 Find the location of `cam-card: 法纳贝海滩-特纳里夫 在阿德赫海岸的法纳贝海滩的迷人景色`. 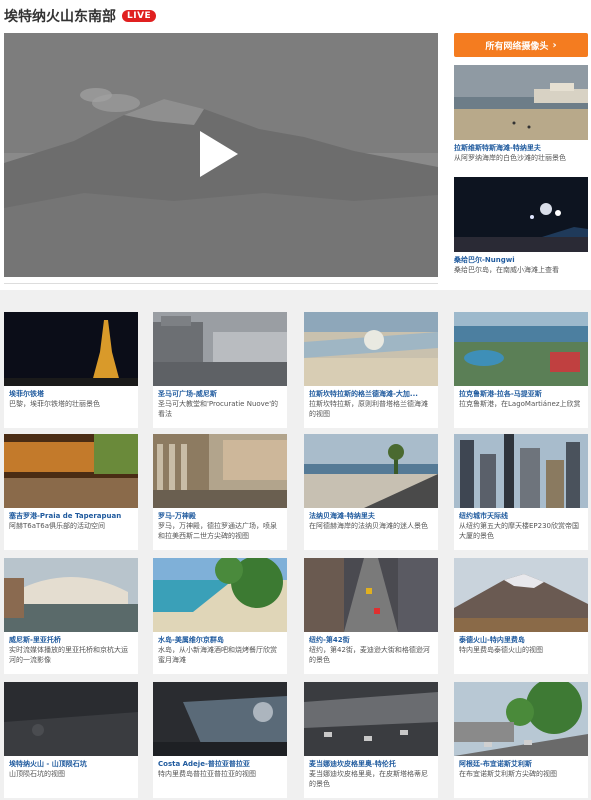

cam-card: 法纳贝海滩-特纳里夫 在阿德赫海岸的法纳贝海滩的迷人景色 is located at coordinates (371, 492).